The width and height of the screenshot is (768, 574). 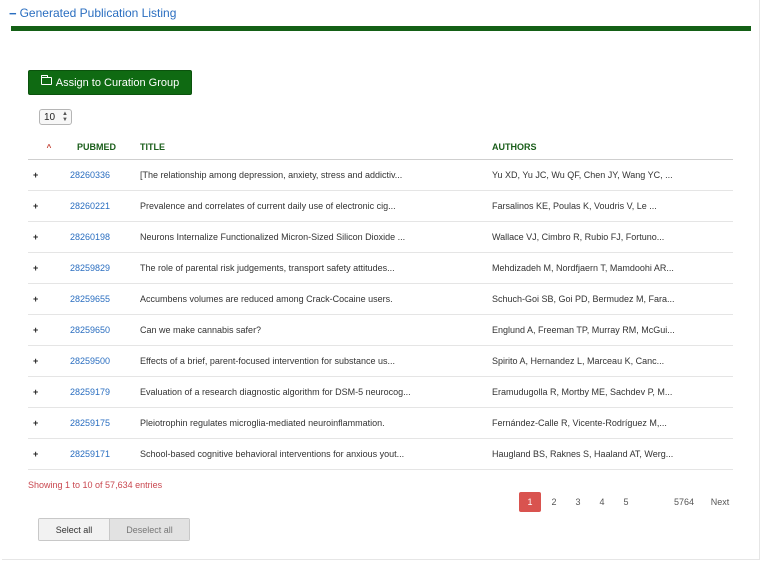 What do you see at coordinates (554, 502) in the screenshot?
I see `page-button-2: 2` at bounding box center [554, 502].